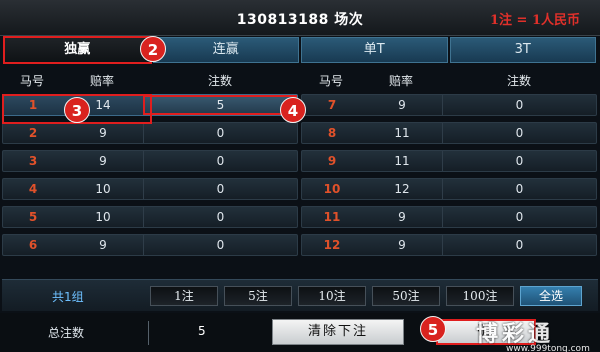 This screenshot has height=352, width=600. I want to click on total-bets-value: 5, so click(202, 331).